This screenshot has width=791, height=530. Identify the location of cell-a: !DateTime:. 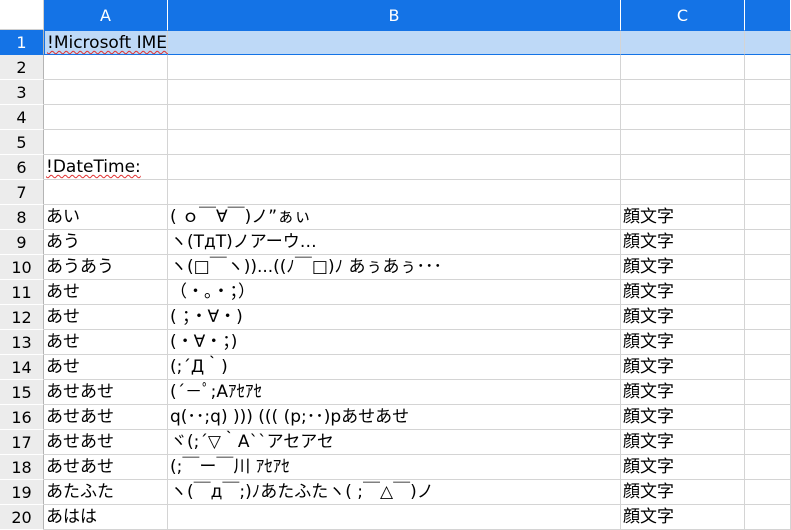
(106, 167).